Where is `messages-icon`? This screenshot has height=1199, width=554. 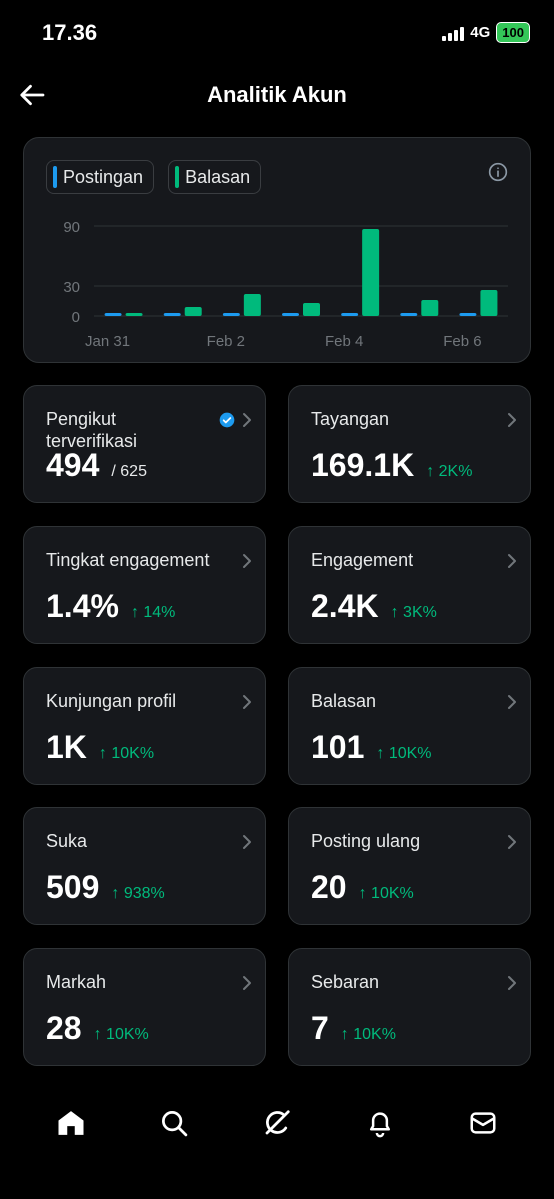 messages-icon is located at coordinates (483, 1123).